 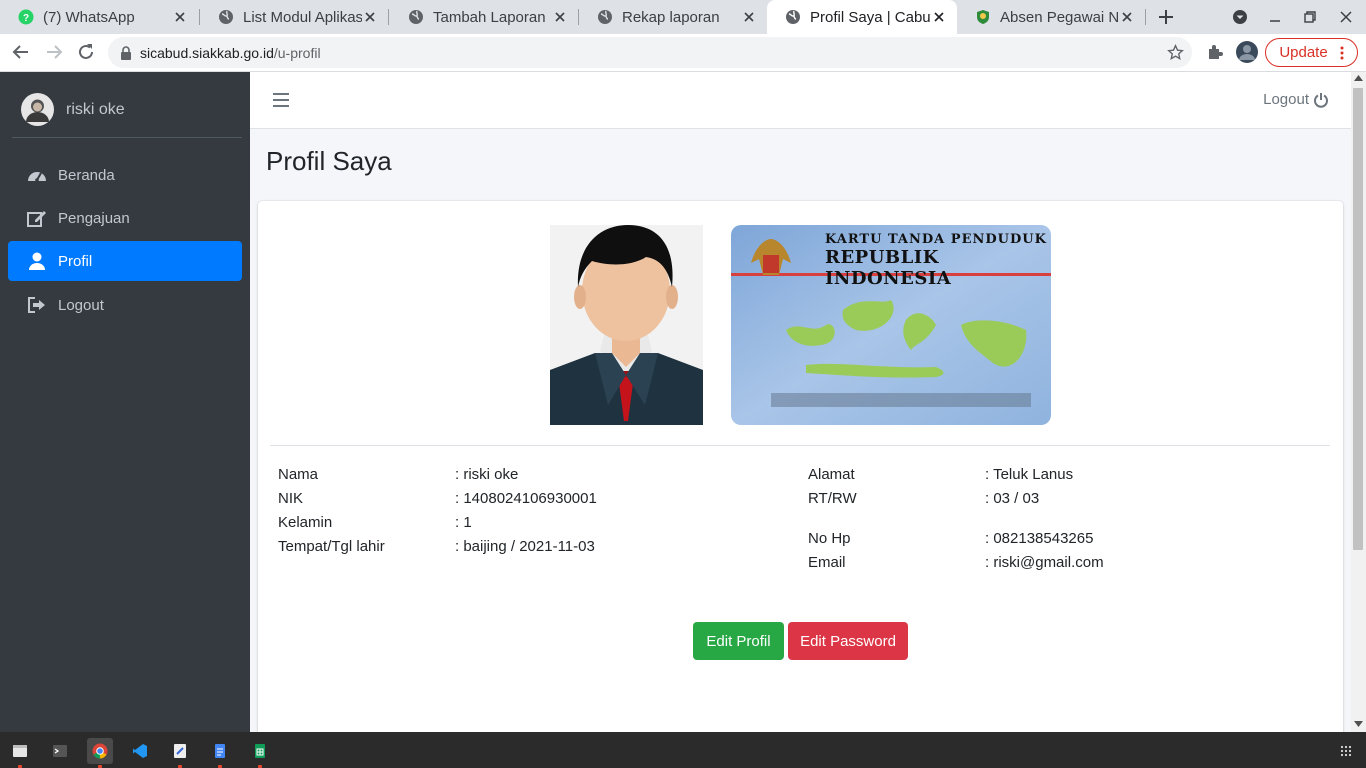 I want to click on chrome-app-icon, so click(x=100, y=753).